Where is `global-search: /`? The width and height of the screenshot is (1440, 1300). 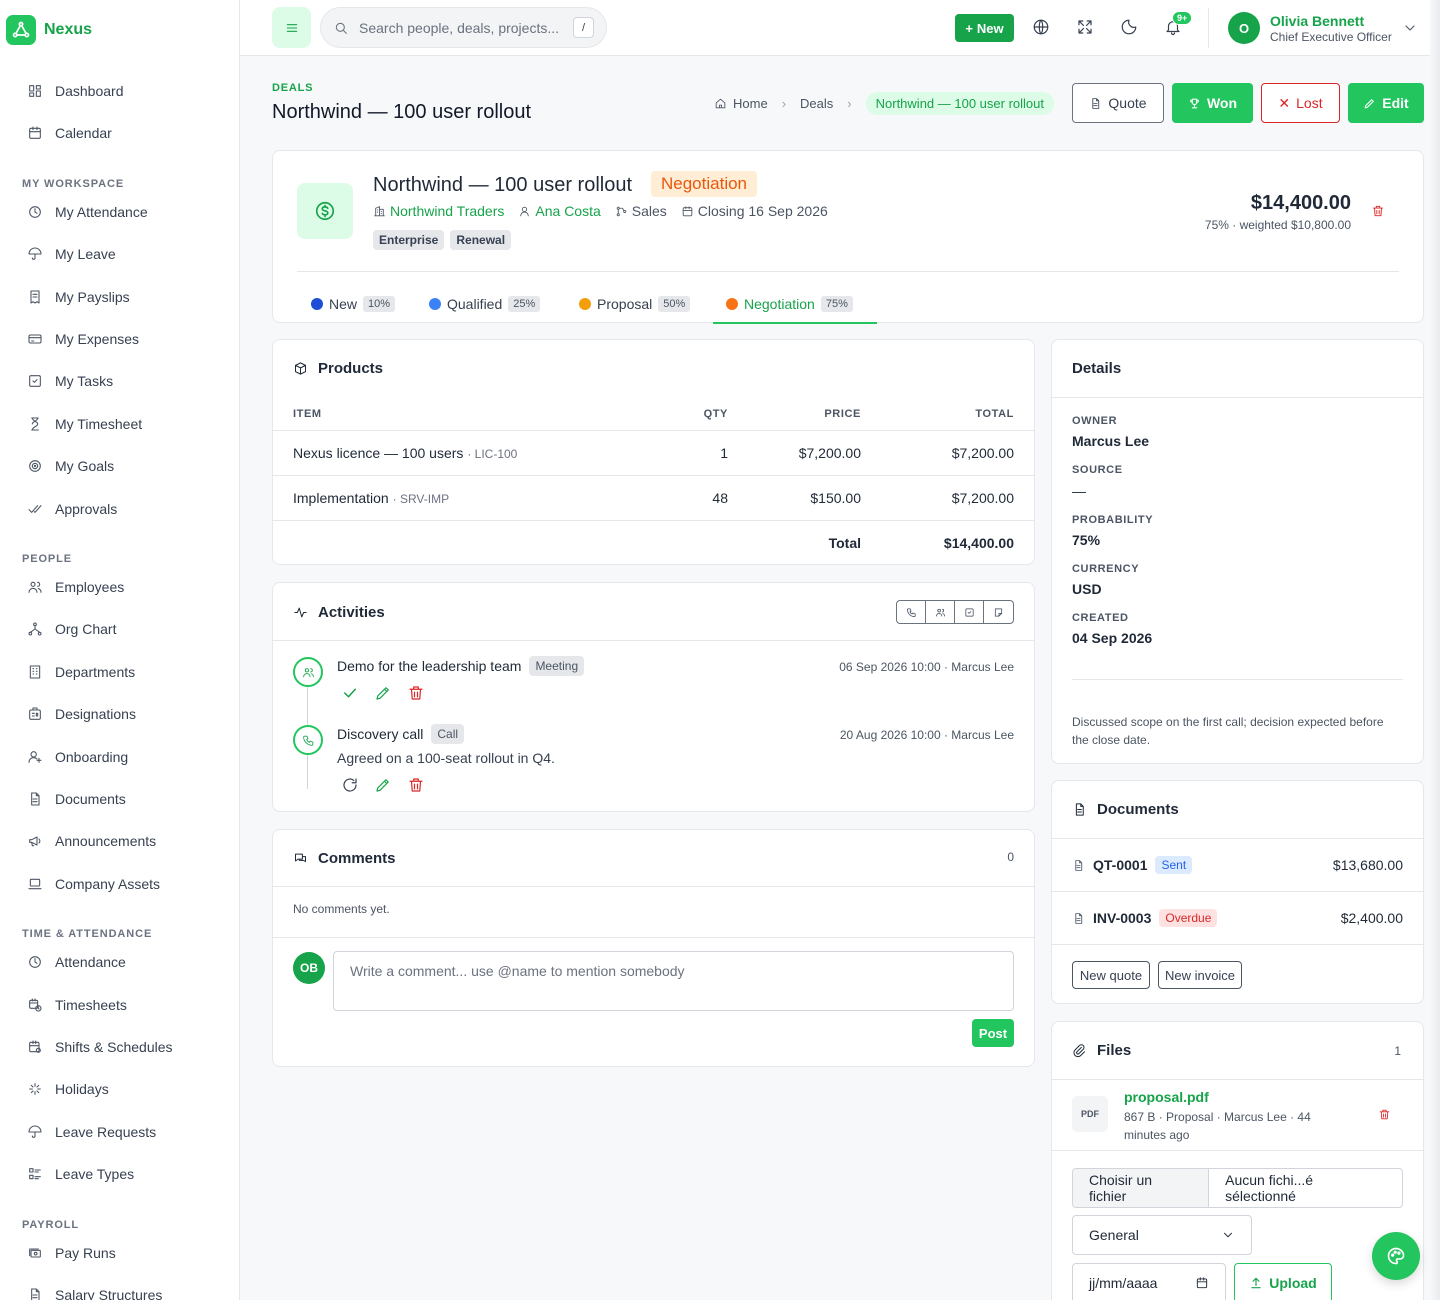 global-search: / is located at coordinates (463, 27).